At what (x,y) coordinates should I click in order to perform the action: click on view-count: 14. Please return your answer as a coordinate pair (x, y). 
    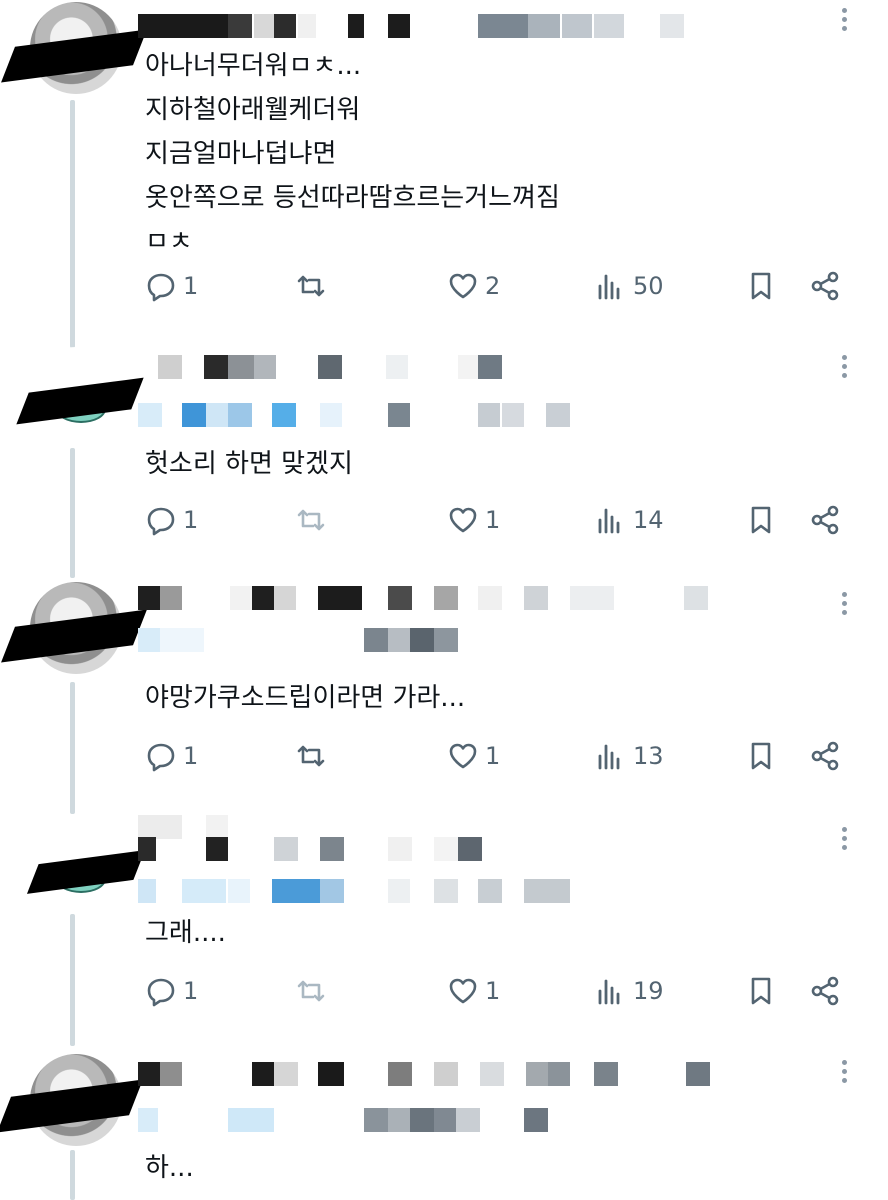
    Looking at the image, I should click on (648, 520).